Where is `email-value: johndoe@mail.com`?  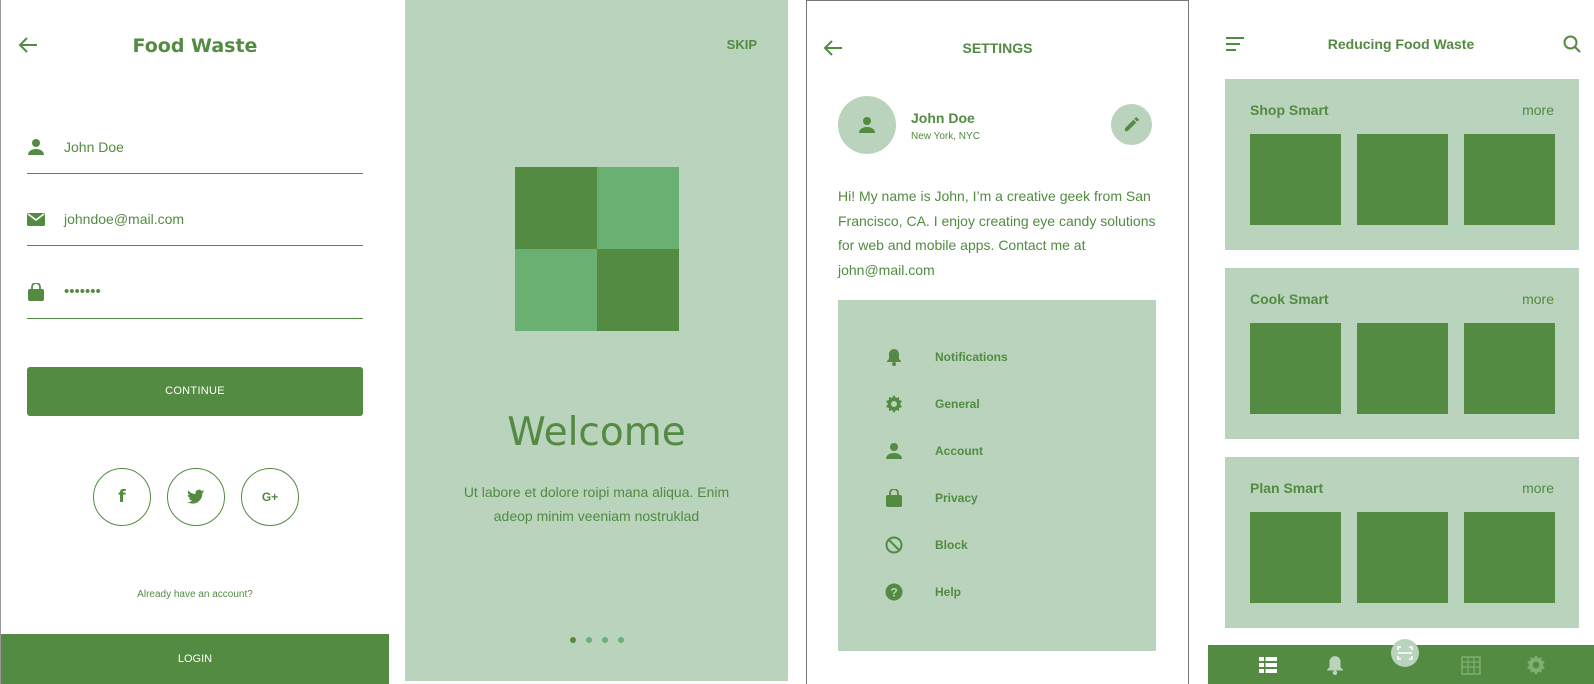
email-value: johndoe@mail.com is located at coordinates (124, 219).